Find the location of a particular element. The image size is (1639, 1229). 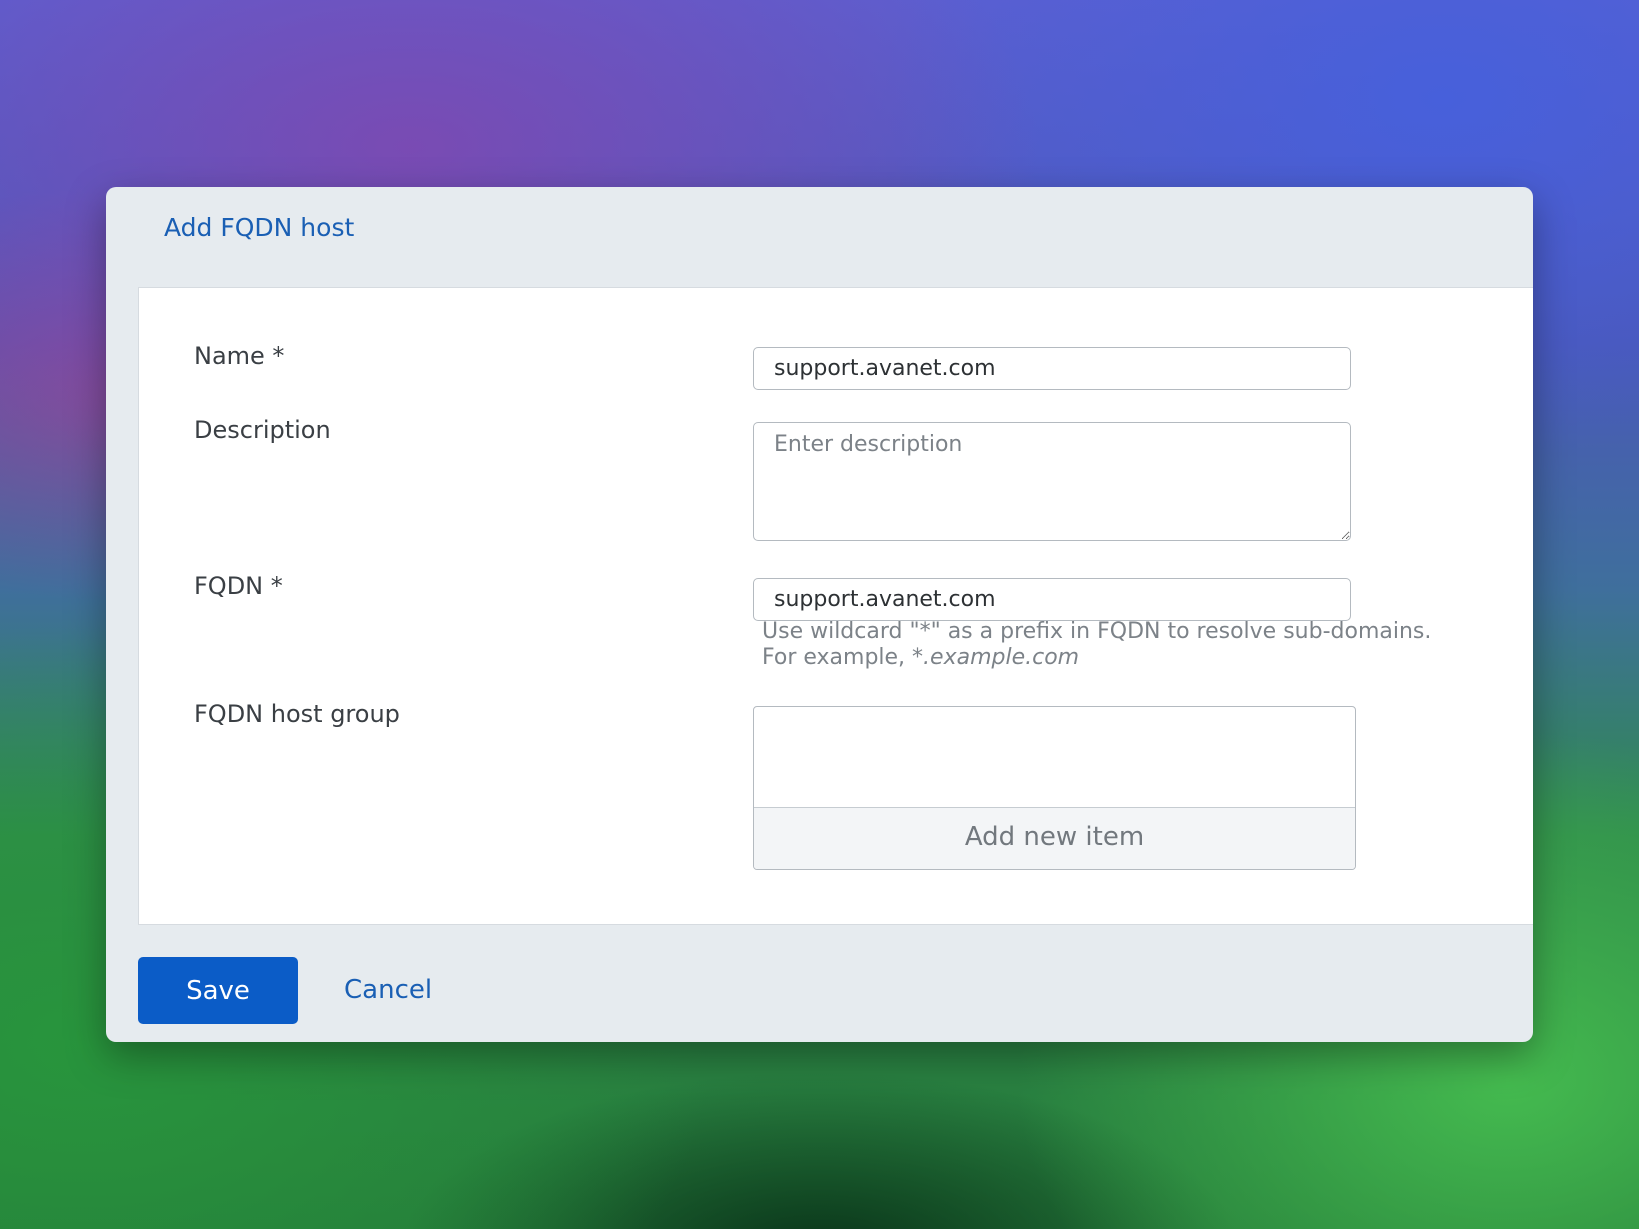

add-new-item-button: Add new item is located at coordinates (1054, 838).